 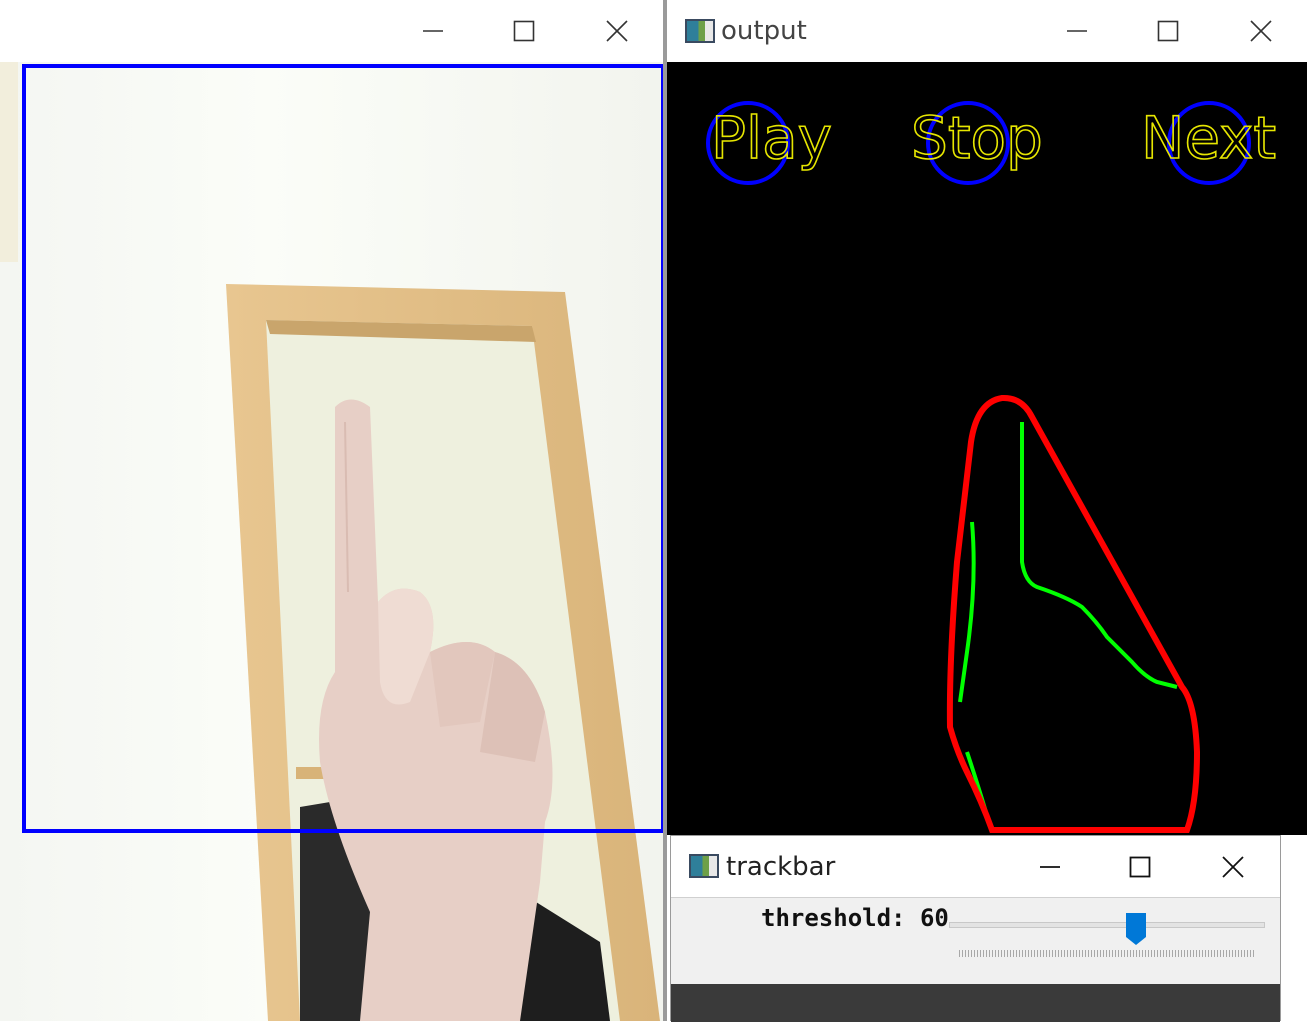 I want to click on trackbar-window-title: trackbar, so click(x=781, y=867).